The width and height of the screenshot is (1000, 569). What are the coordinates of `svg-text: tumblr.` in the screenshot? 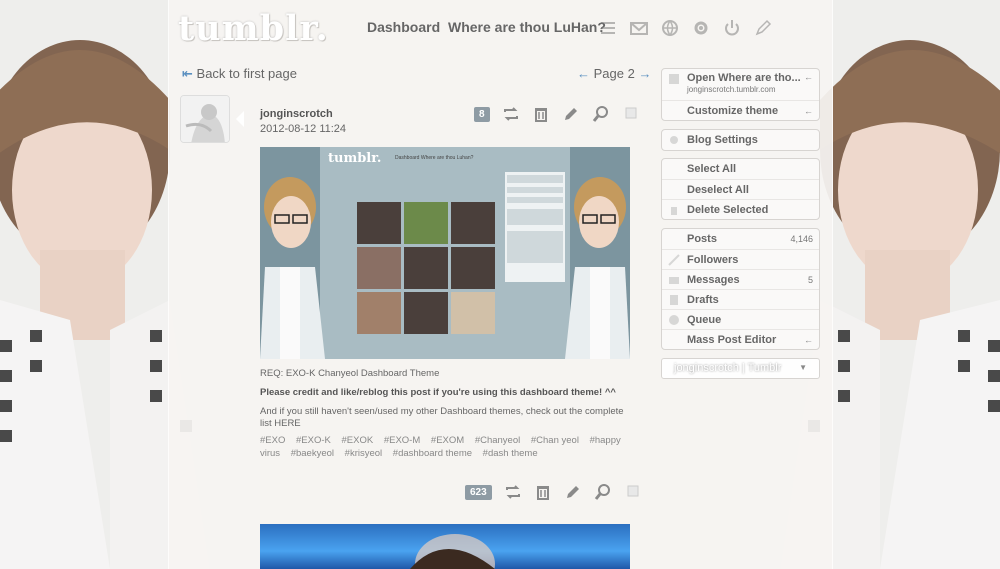 It's located at (354, 158).